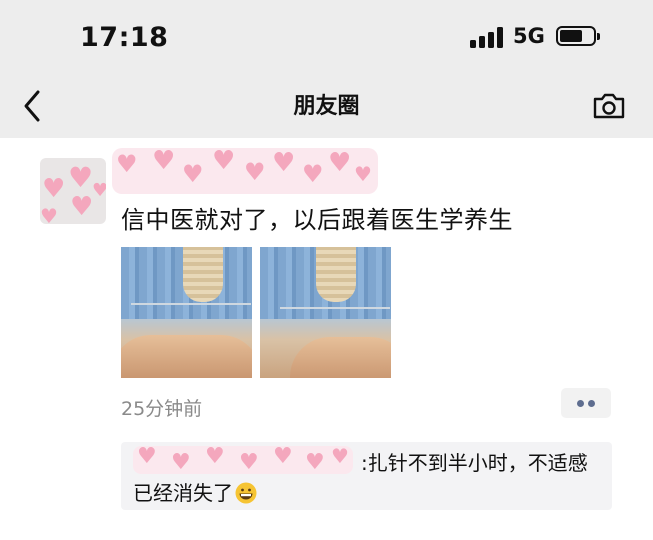 This screenshot has width=653, height=540. What do you see at coordinates (578, 36) in the screenshot?
I see `battery-icon` at bounding box center [578, 36].